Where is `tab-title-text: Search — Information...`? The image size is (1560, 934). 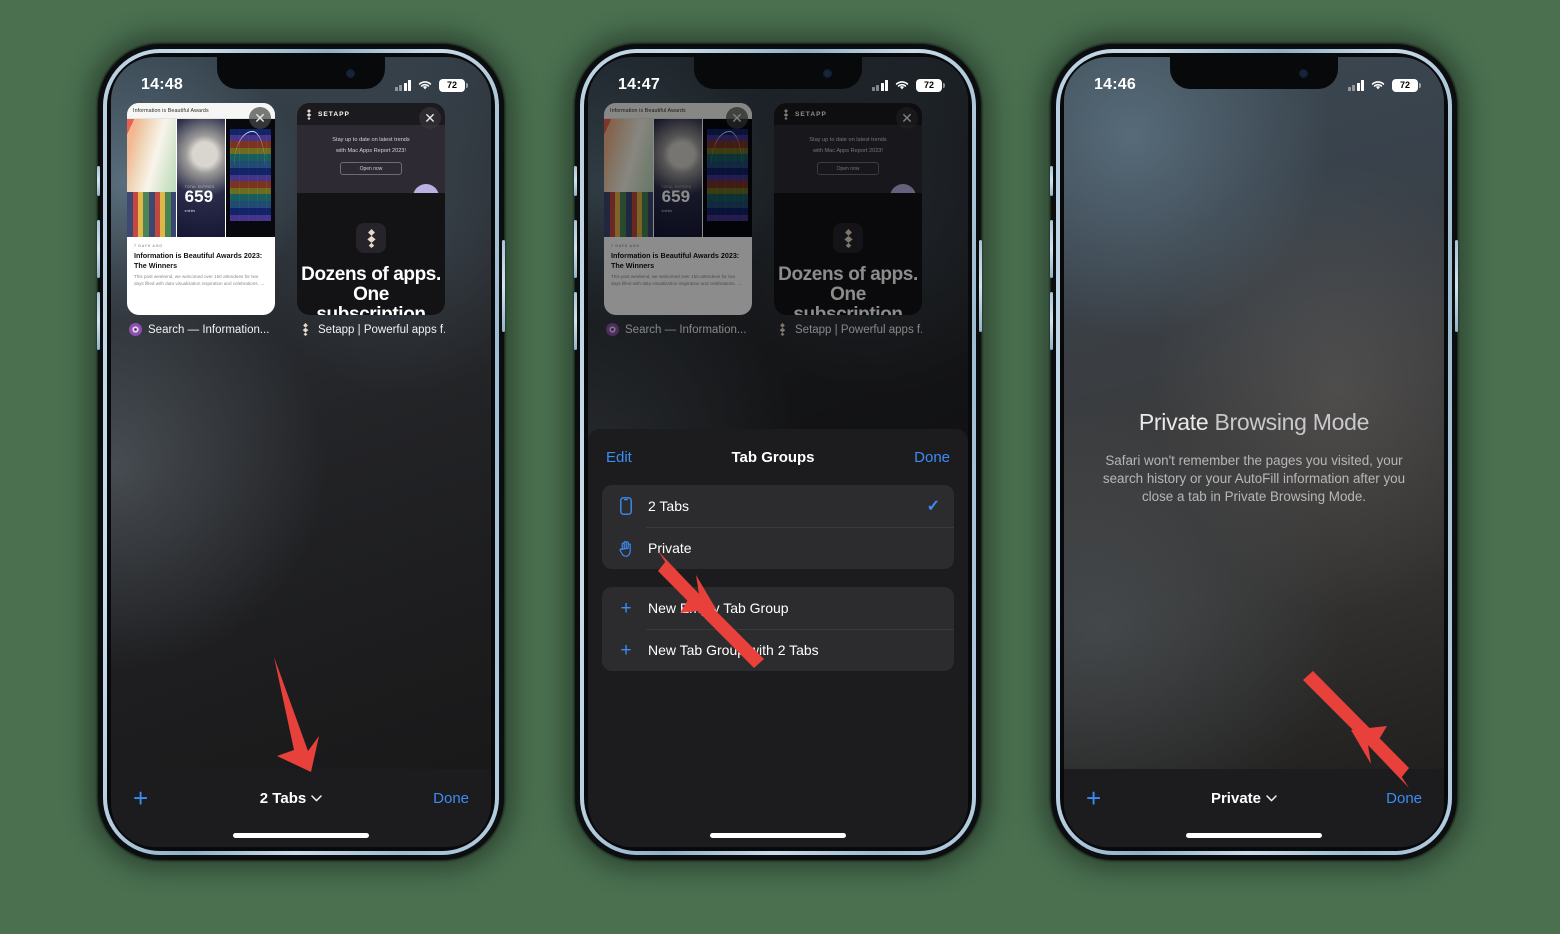
tab-title-text: Search — Information... is located at coordinates (209, 329).